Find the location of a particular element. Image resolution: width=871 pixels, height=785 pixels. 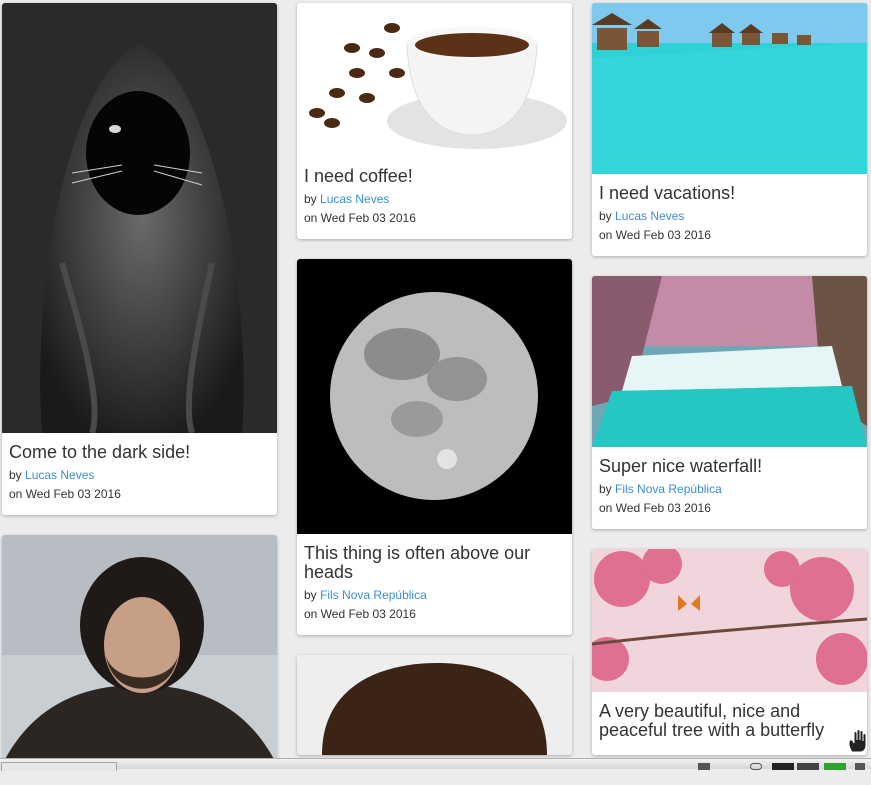

full-moon-image is located at coordinates (434, 396).